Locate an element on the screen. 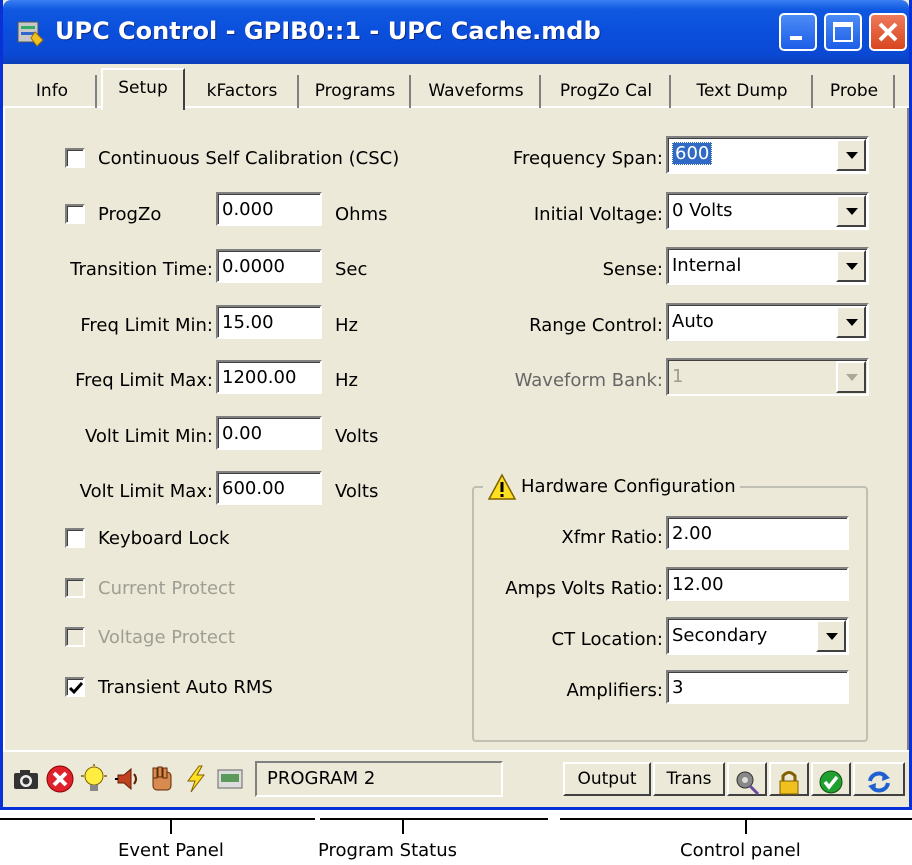 The height and width of the screenshot is (865, 912). refresh-button is located at coordinates (879, 779).